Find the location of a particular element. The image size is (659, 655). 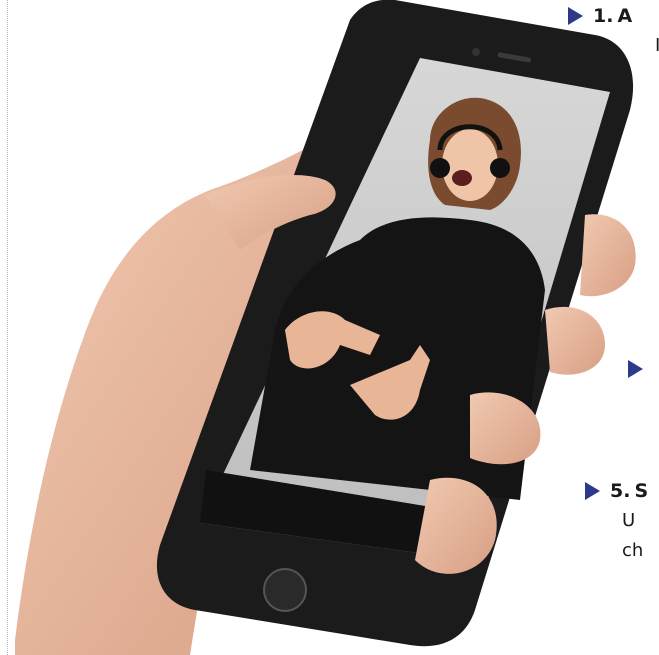

bullet-5-line-1: U is located at coordinates (629, 520).